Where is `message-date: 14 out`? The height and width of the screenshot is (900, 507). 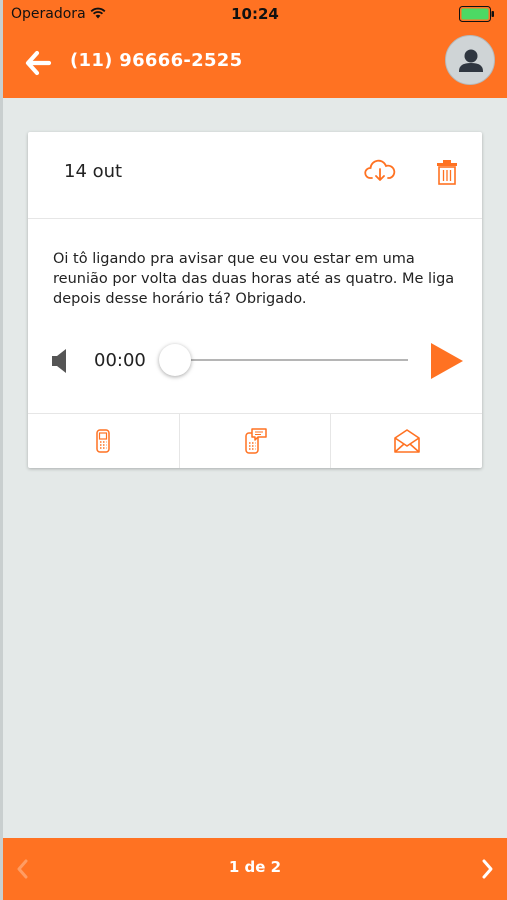 message-date: 14 out is located at coordinates (93, 171).